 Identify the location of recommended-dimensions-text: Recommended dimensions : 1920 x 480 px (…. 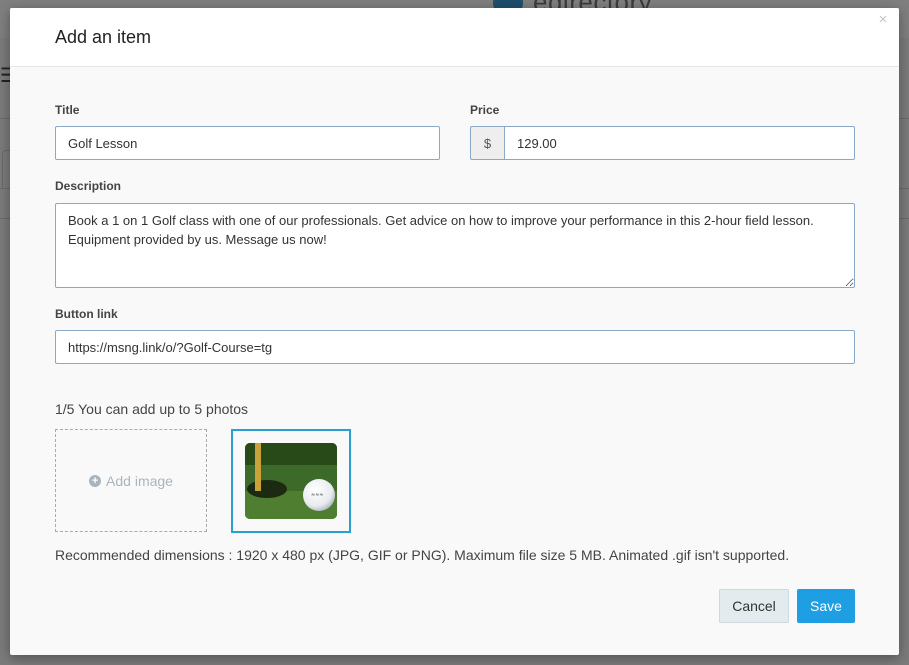
(422, 555).